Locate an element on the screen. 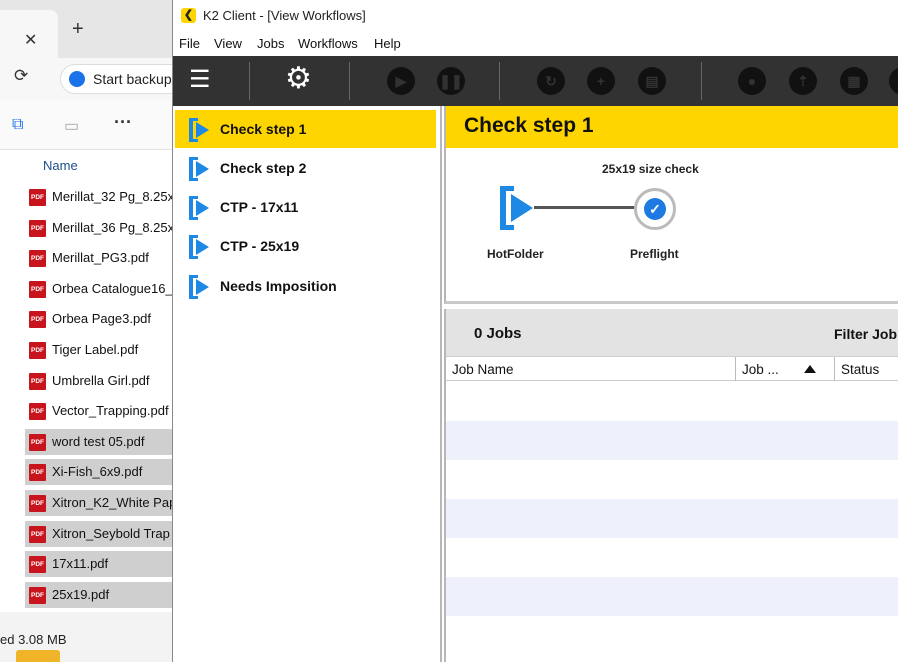  file-row: PDF Orbea Page3.pdf is located at coordinates (100, 319).